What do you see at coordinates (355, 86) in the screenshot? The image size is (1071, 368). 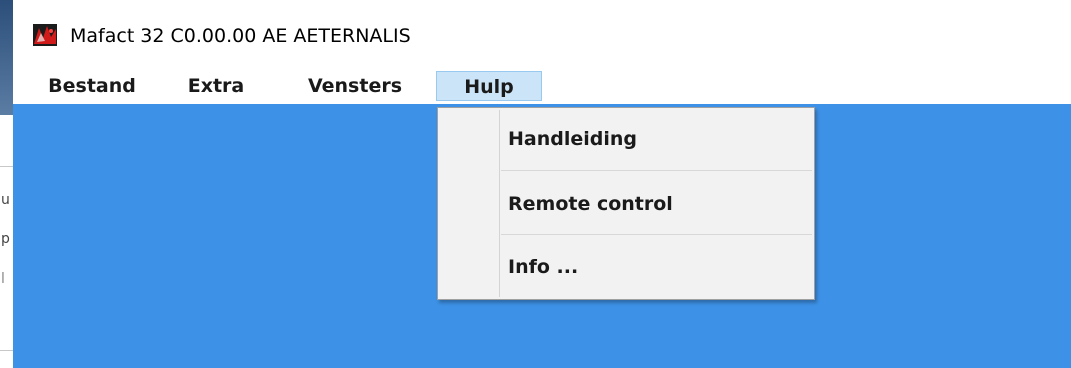 I see `menu-vensters: Vensters` at bounding box center [355, 86].